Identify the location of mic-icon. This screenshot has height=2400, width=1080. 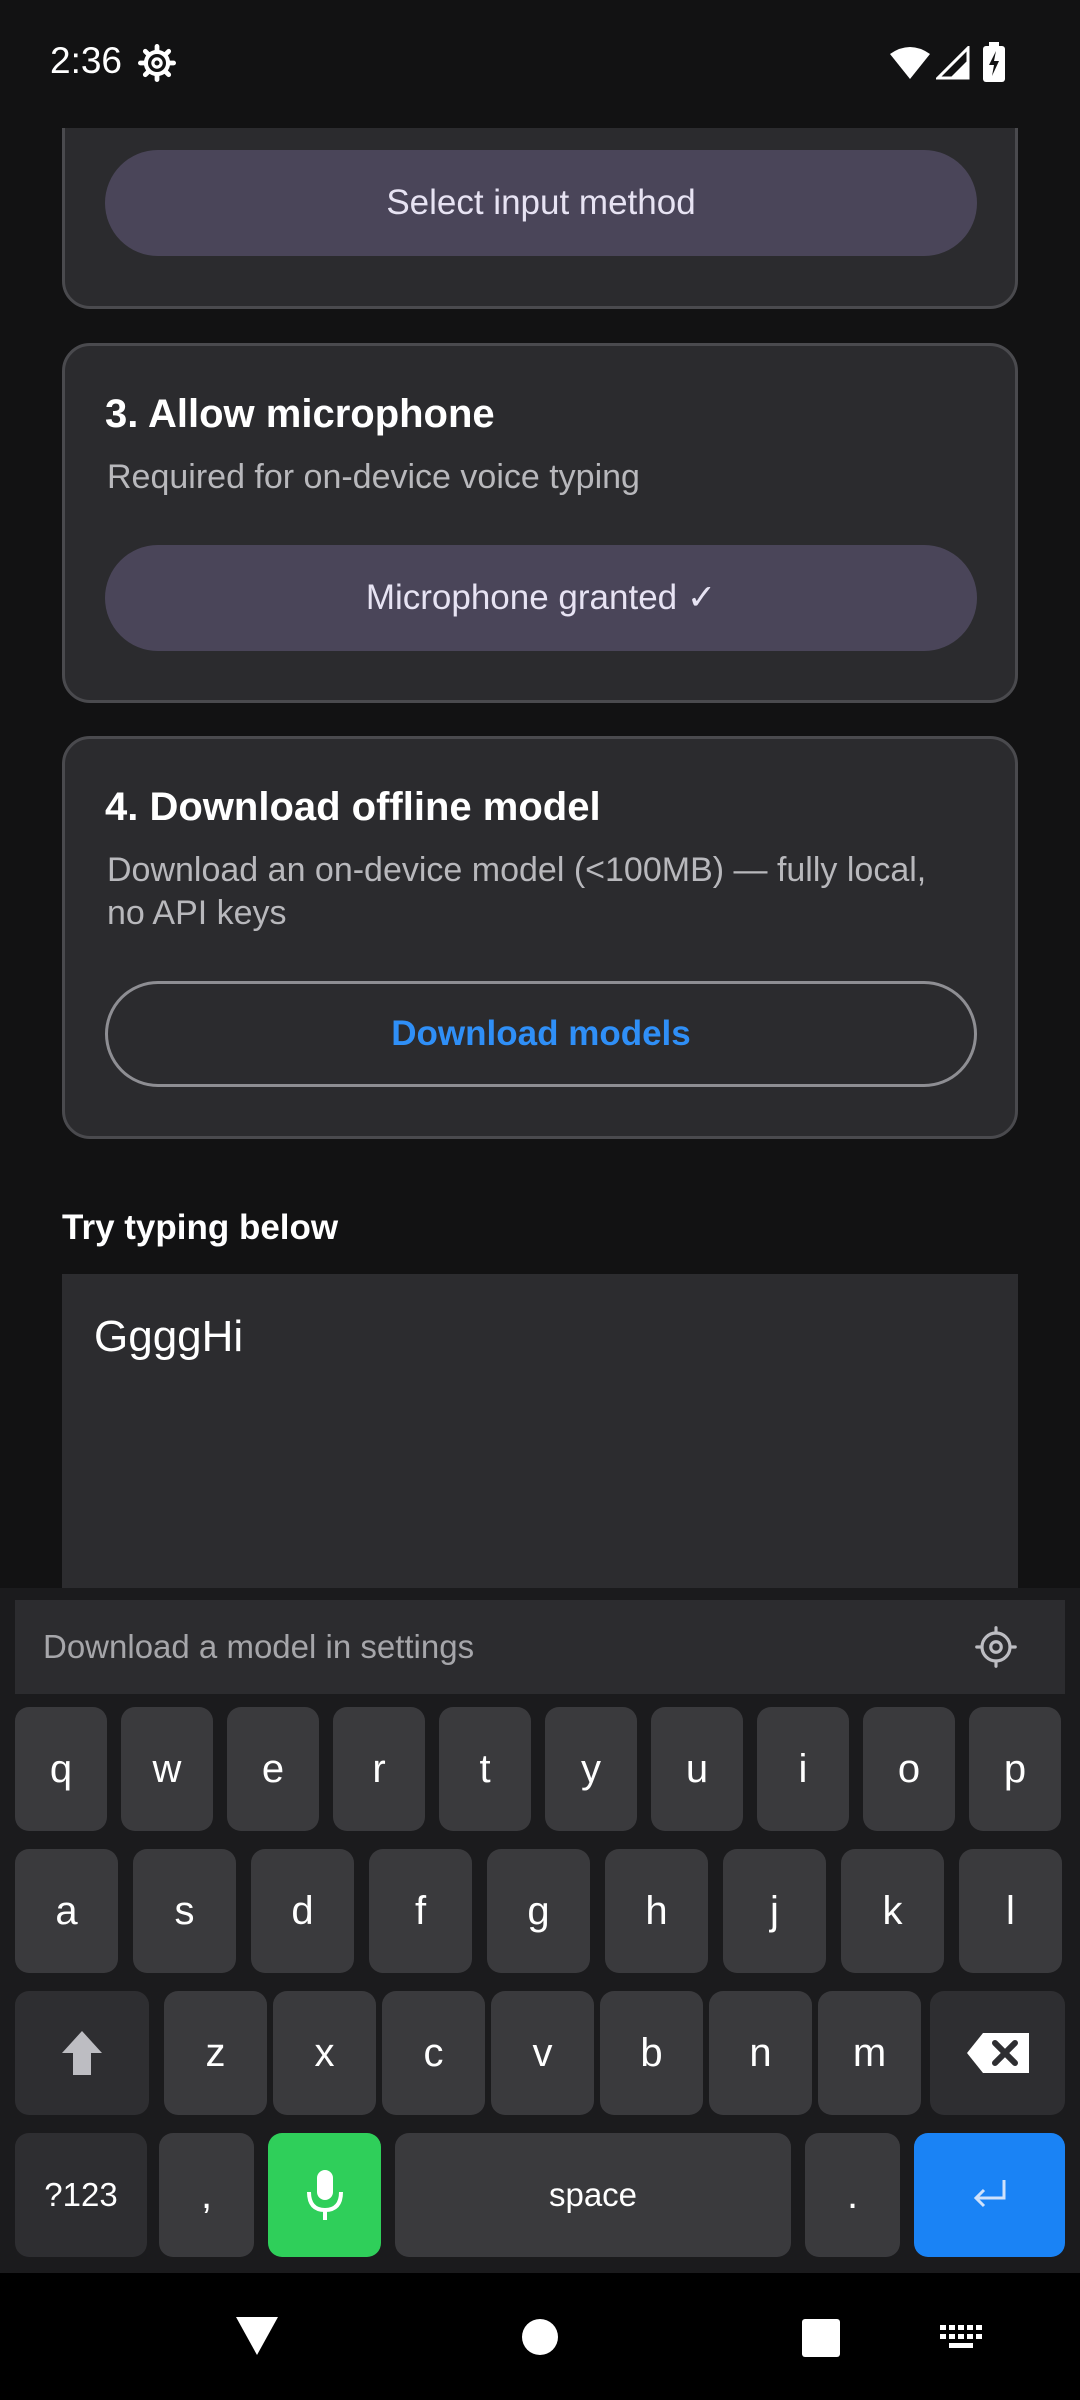
(324, 2195).